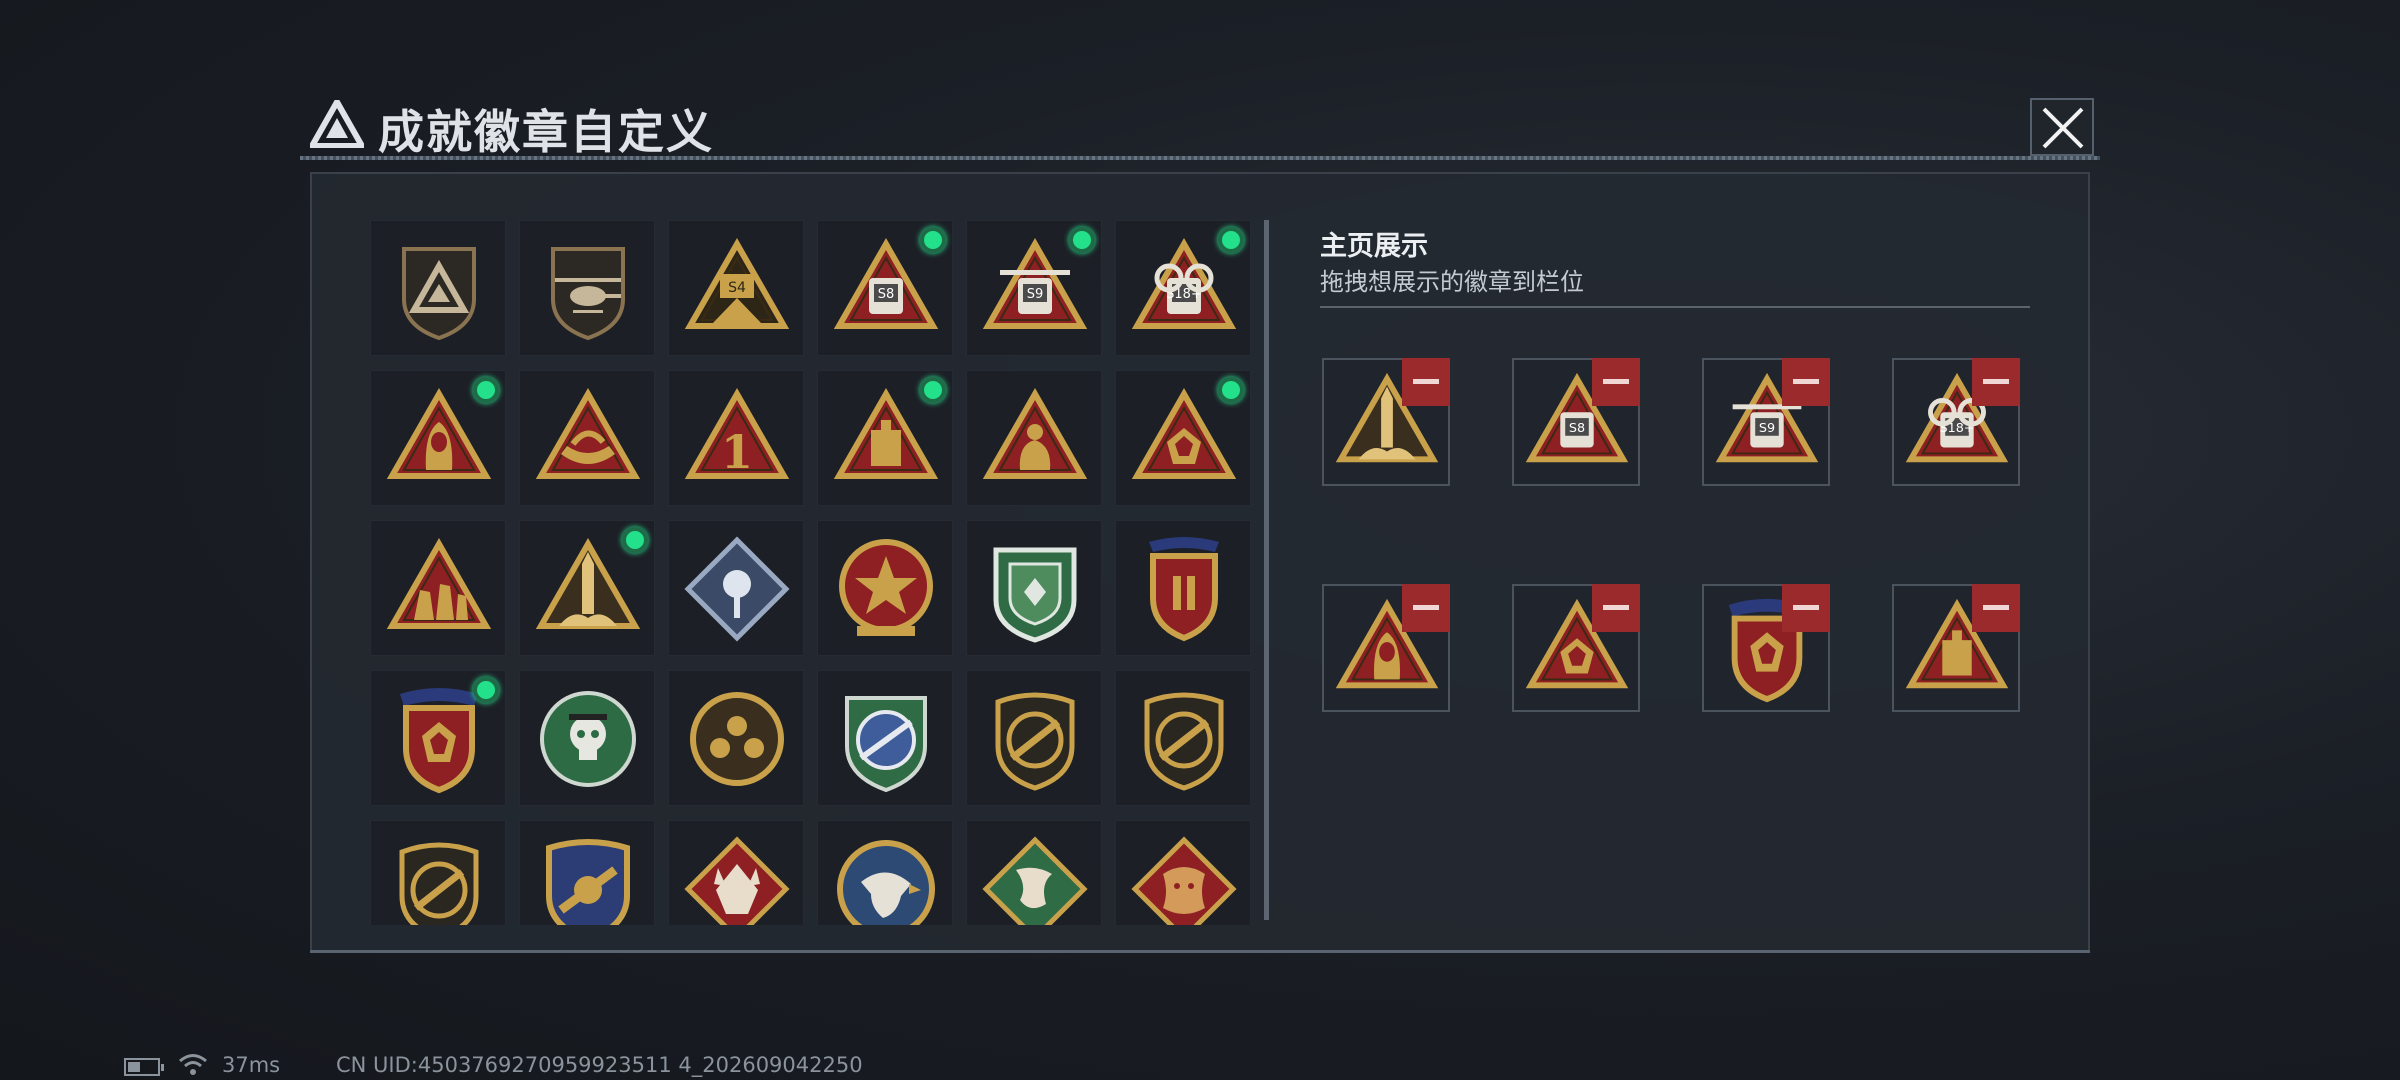  I want to click on showcase-slot: S9, so click(1766, 422).